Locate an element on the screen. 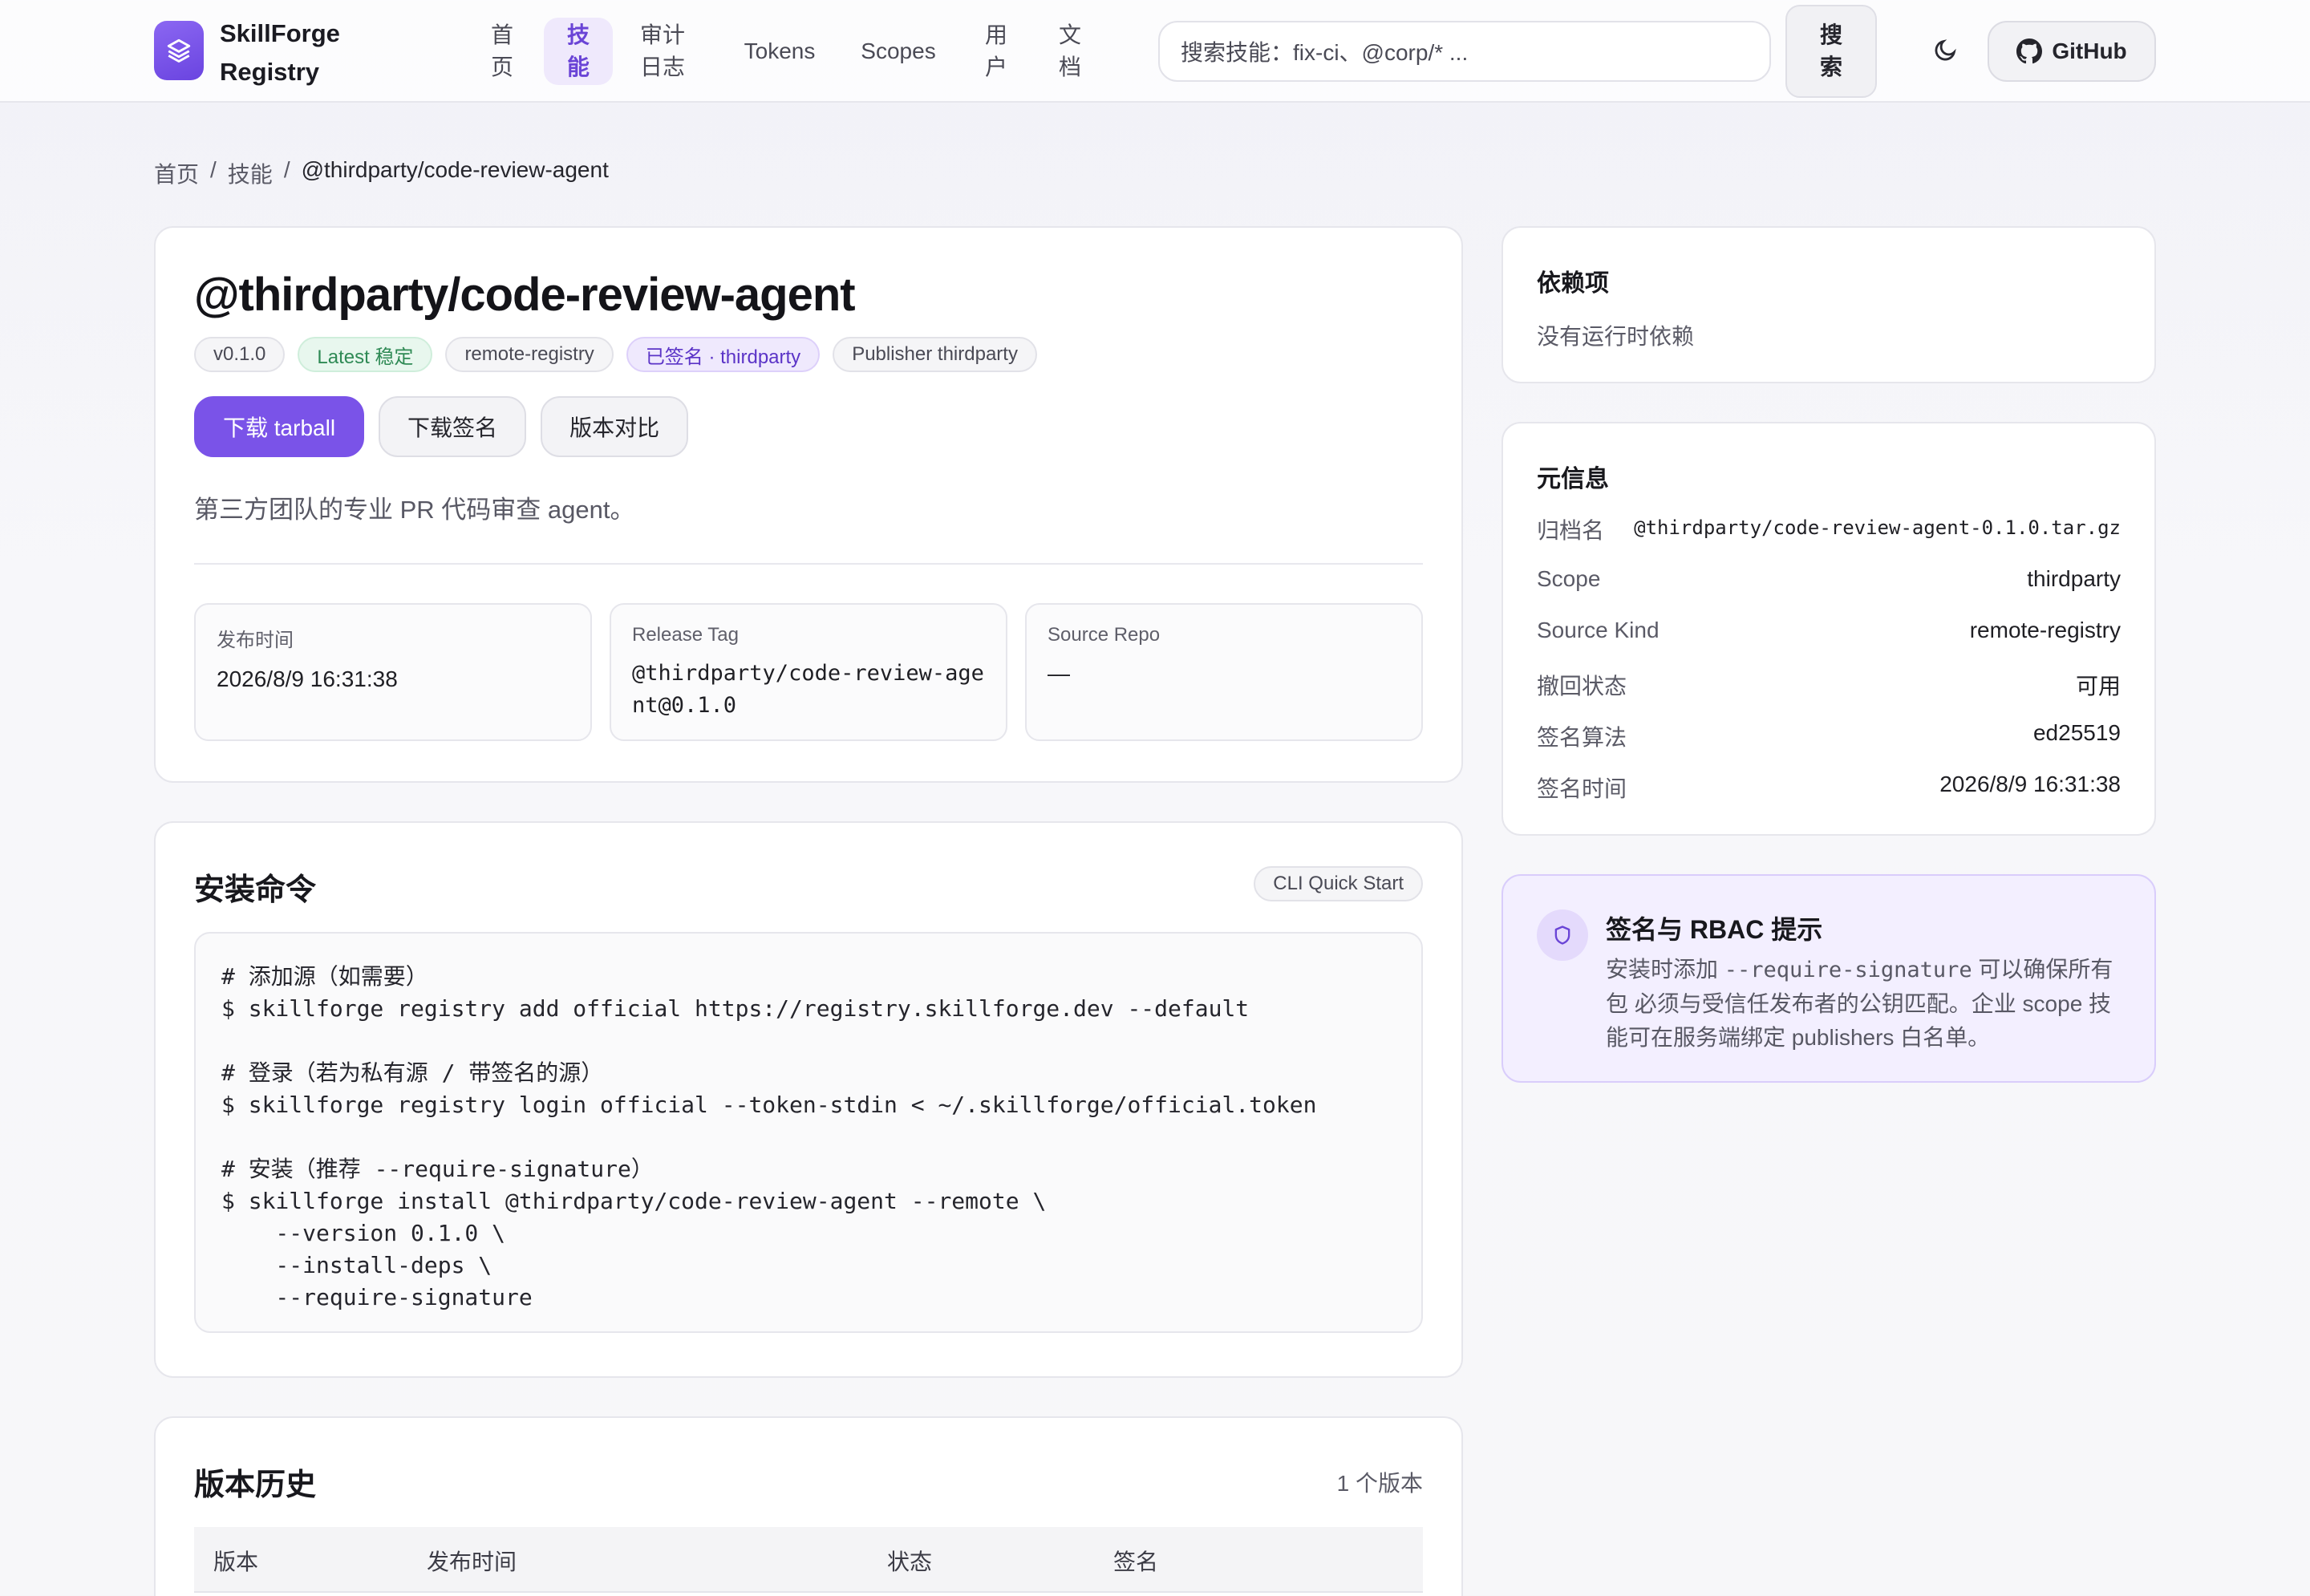  meta-revocation-status: 撤回状态 可用 is located at coordinates (1829, 685).